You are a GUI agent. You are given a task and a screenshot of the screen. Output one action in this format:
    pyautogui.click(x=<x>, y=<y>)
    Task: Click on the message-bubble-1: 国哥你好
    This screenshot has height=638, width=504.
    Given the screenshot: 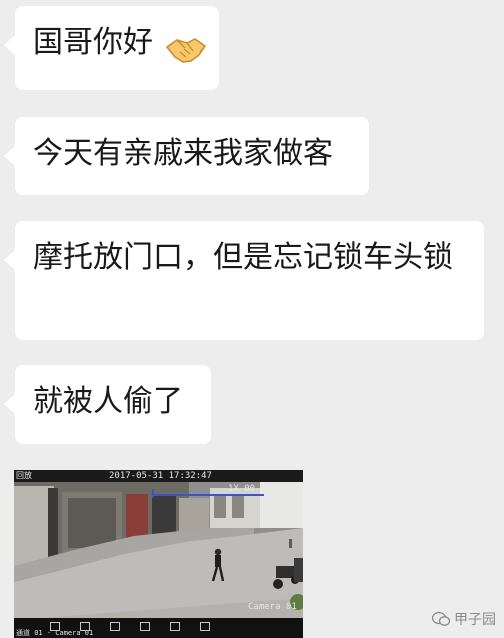 What is the action you would take?
    pyautogui.click(x=111, y=48)
    